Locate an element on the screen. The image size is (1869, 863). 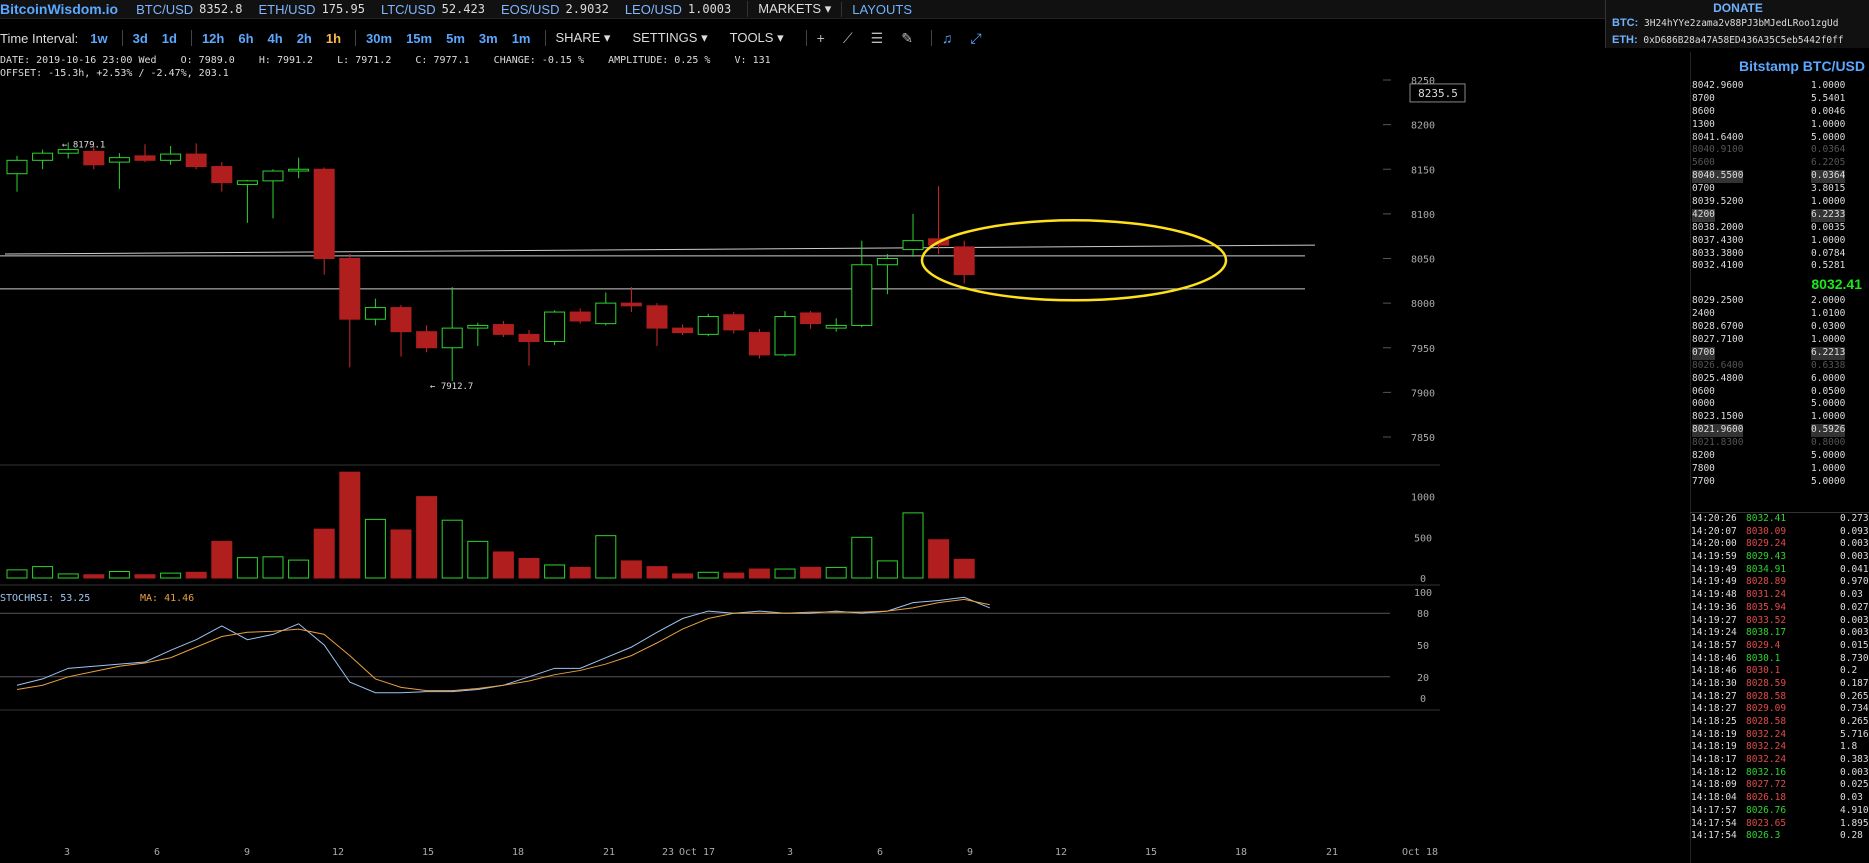
donate-eth: ETH: 0xD686B28a47A58ED436A35C5eb5442f0ff is located at coordinates (1740, 40).